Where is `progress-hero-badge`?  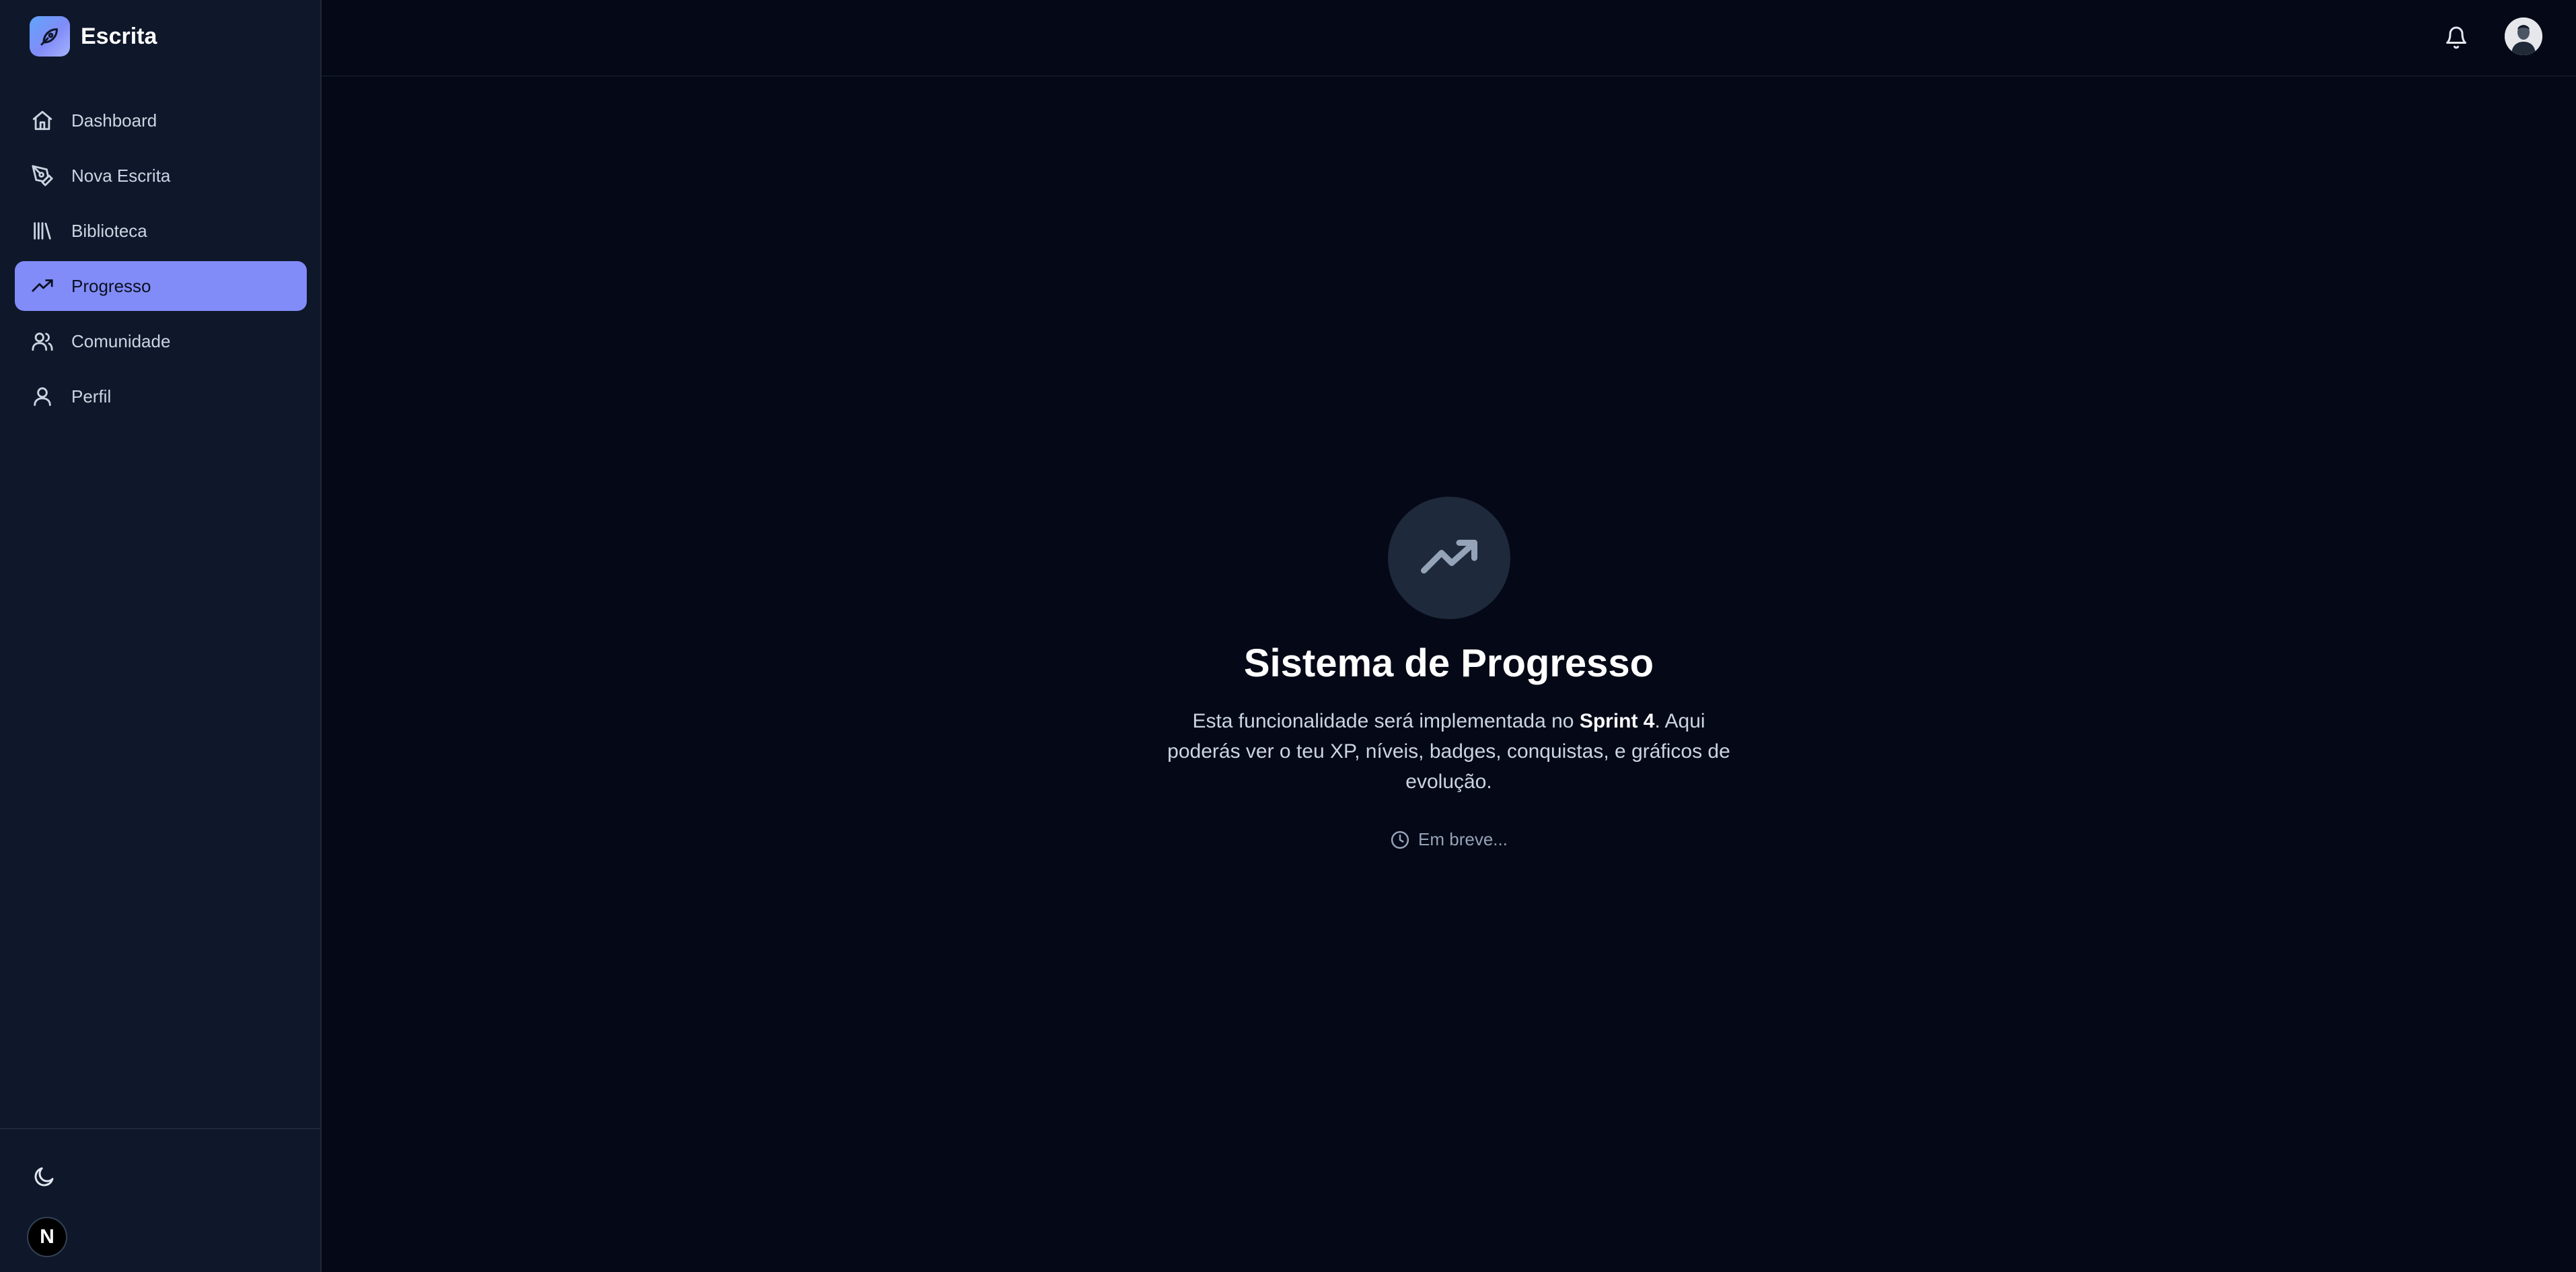
progress-hero-badge is located at coordinates (1448, 558).